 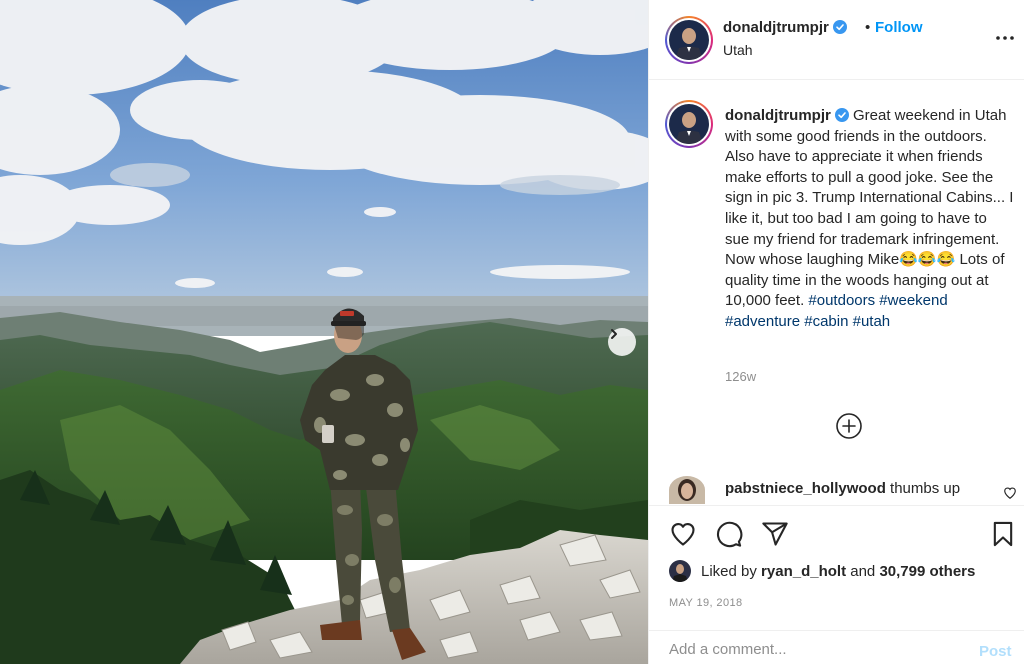 I want to click on liker-avatar, so click(x=680, y=571).